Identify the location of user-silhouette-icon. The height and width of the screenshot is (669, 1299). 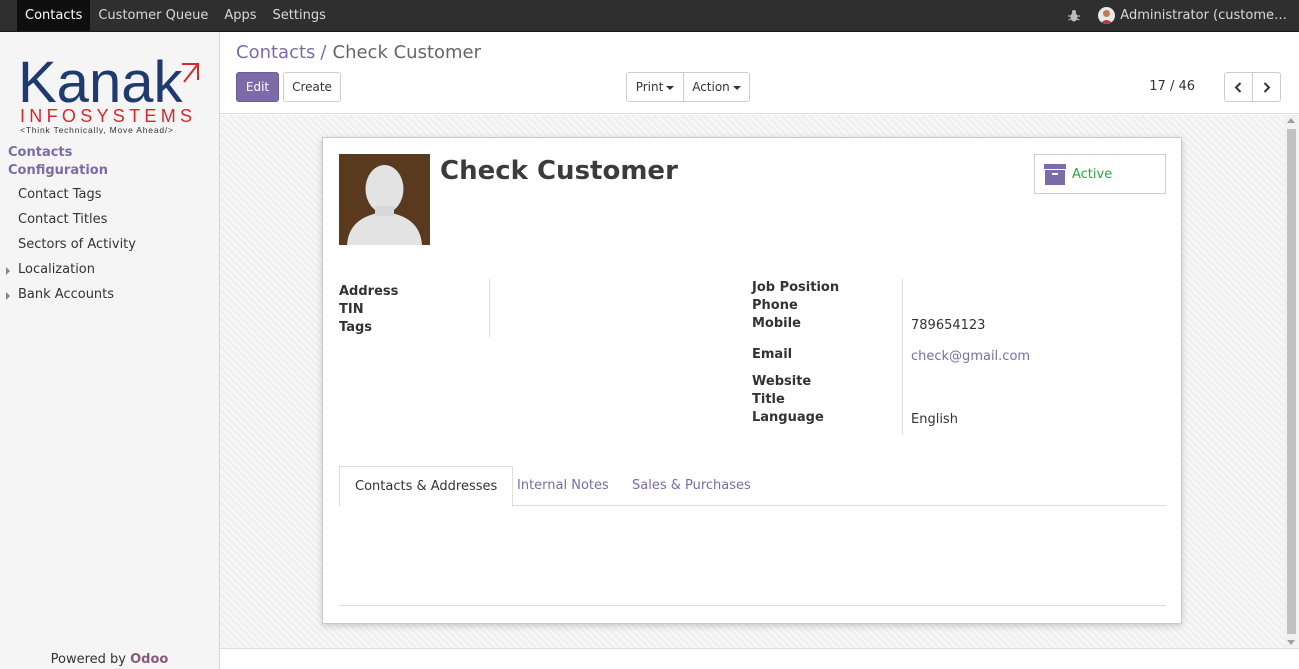
(384, 199).